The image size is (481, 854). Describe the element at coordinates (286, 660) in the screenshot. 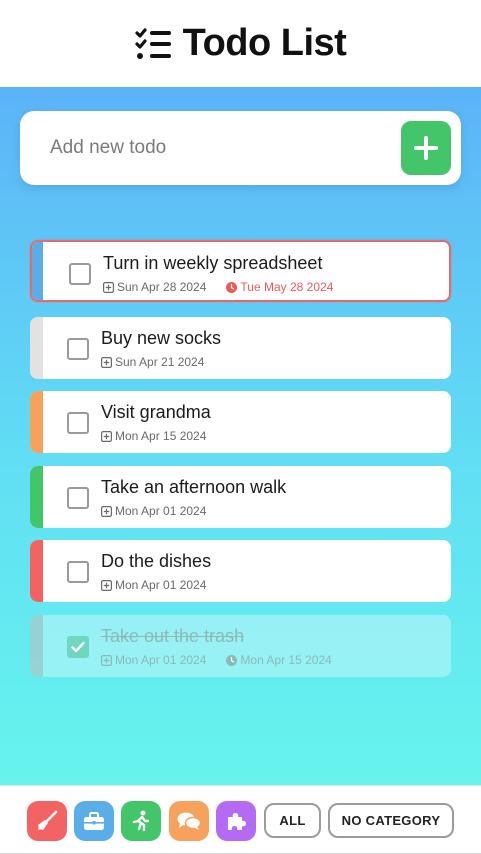

I see `due-date: Mon Apr 15 2024` at that location.